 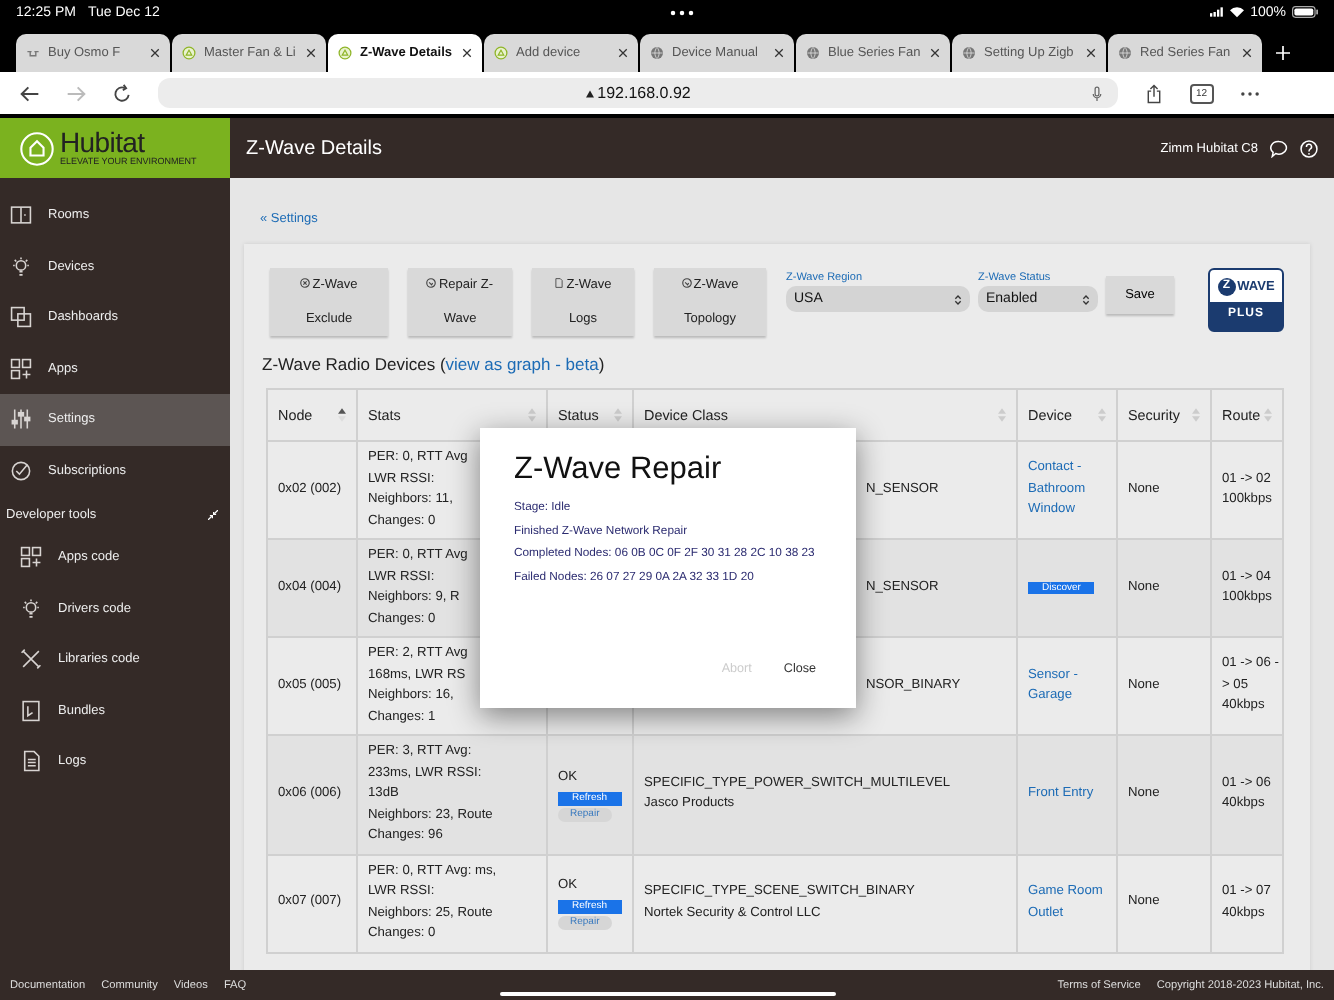 I want to click on wifi-icon, so click(x=1237, y=12).